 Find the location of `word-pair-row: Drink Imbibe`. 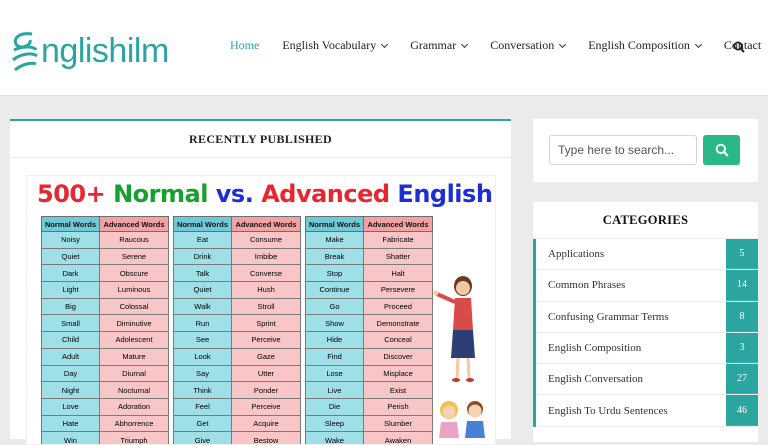

word-pair-row: Drink Imbibe is located at coordinates (237, 256).